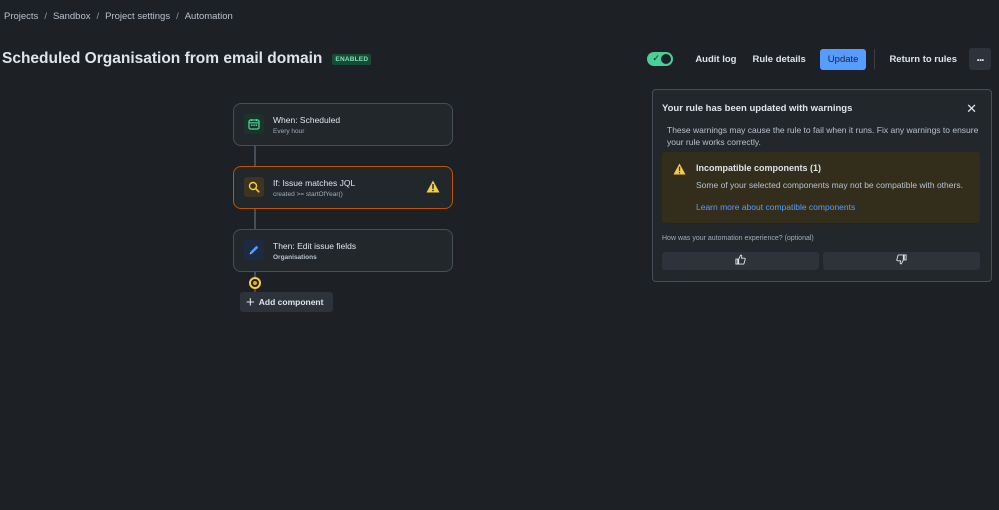 The height and width of the screenshot is (510, 999). I want to click on add-component-button: + Add component, so click(286, 302).